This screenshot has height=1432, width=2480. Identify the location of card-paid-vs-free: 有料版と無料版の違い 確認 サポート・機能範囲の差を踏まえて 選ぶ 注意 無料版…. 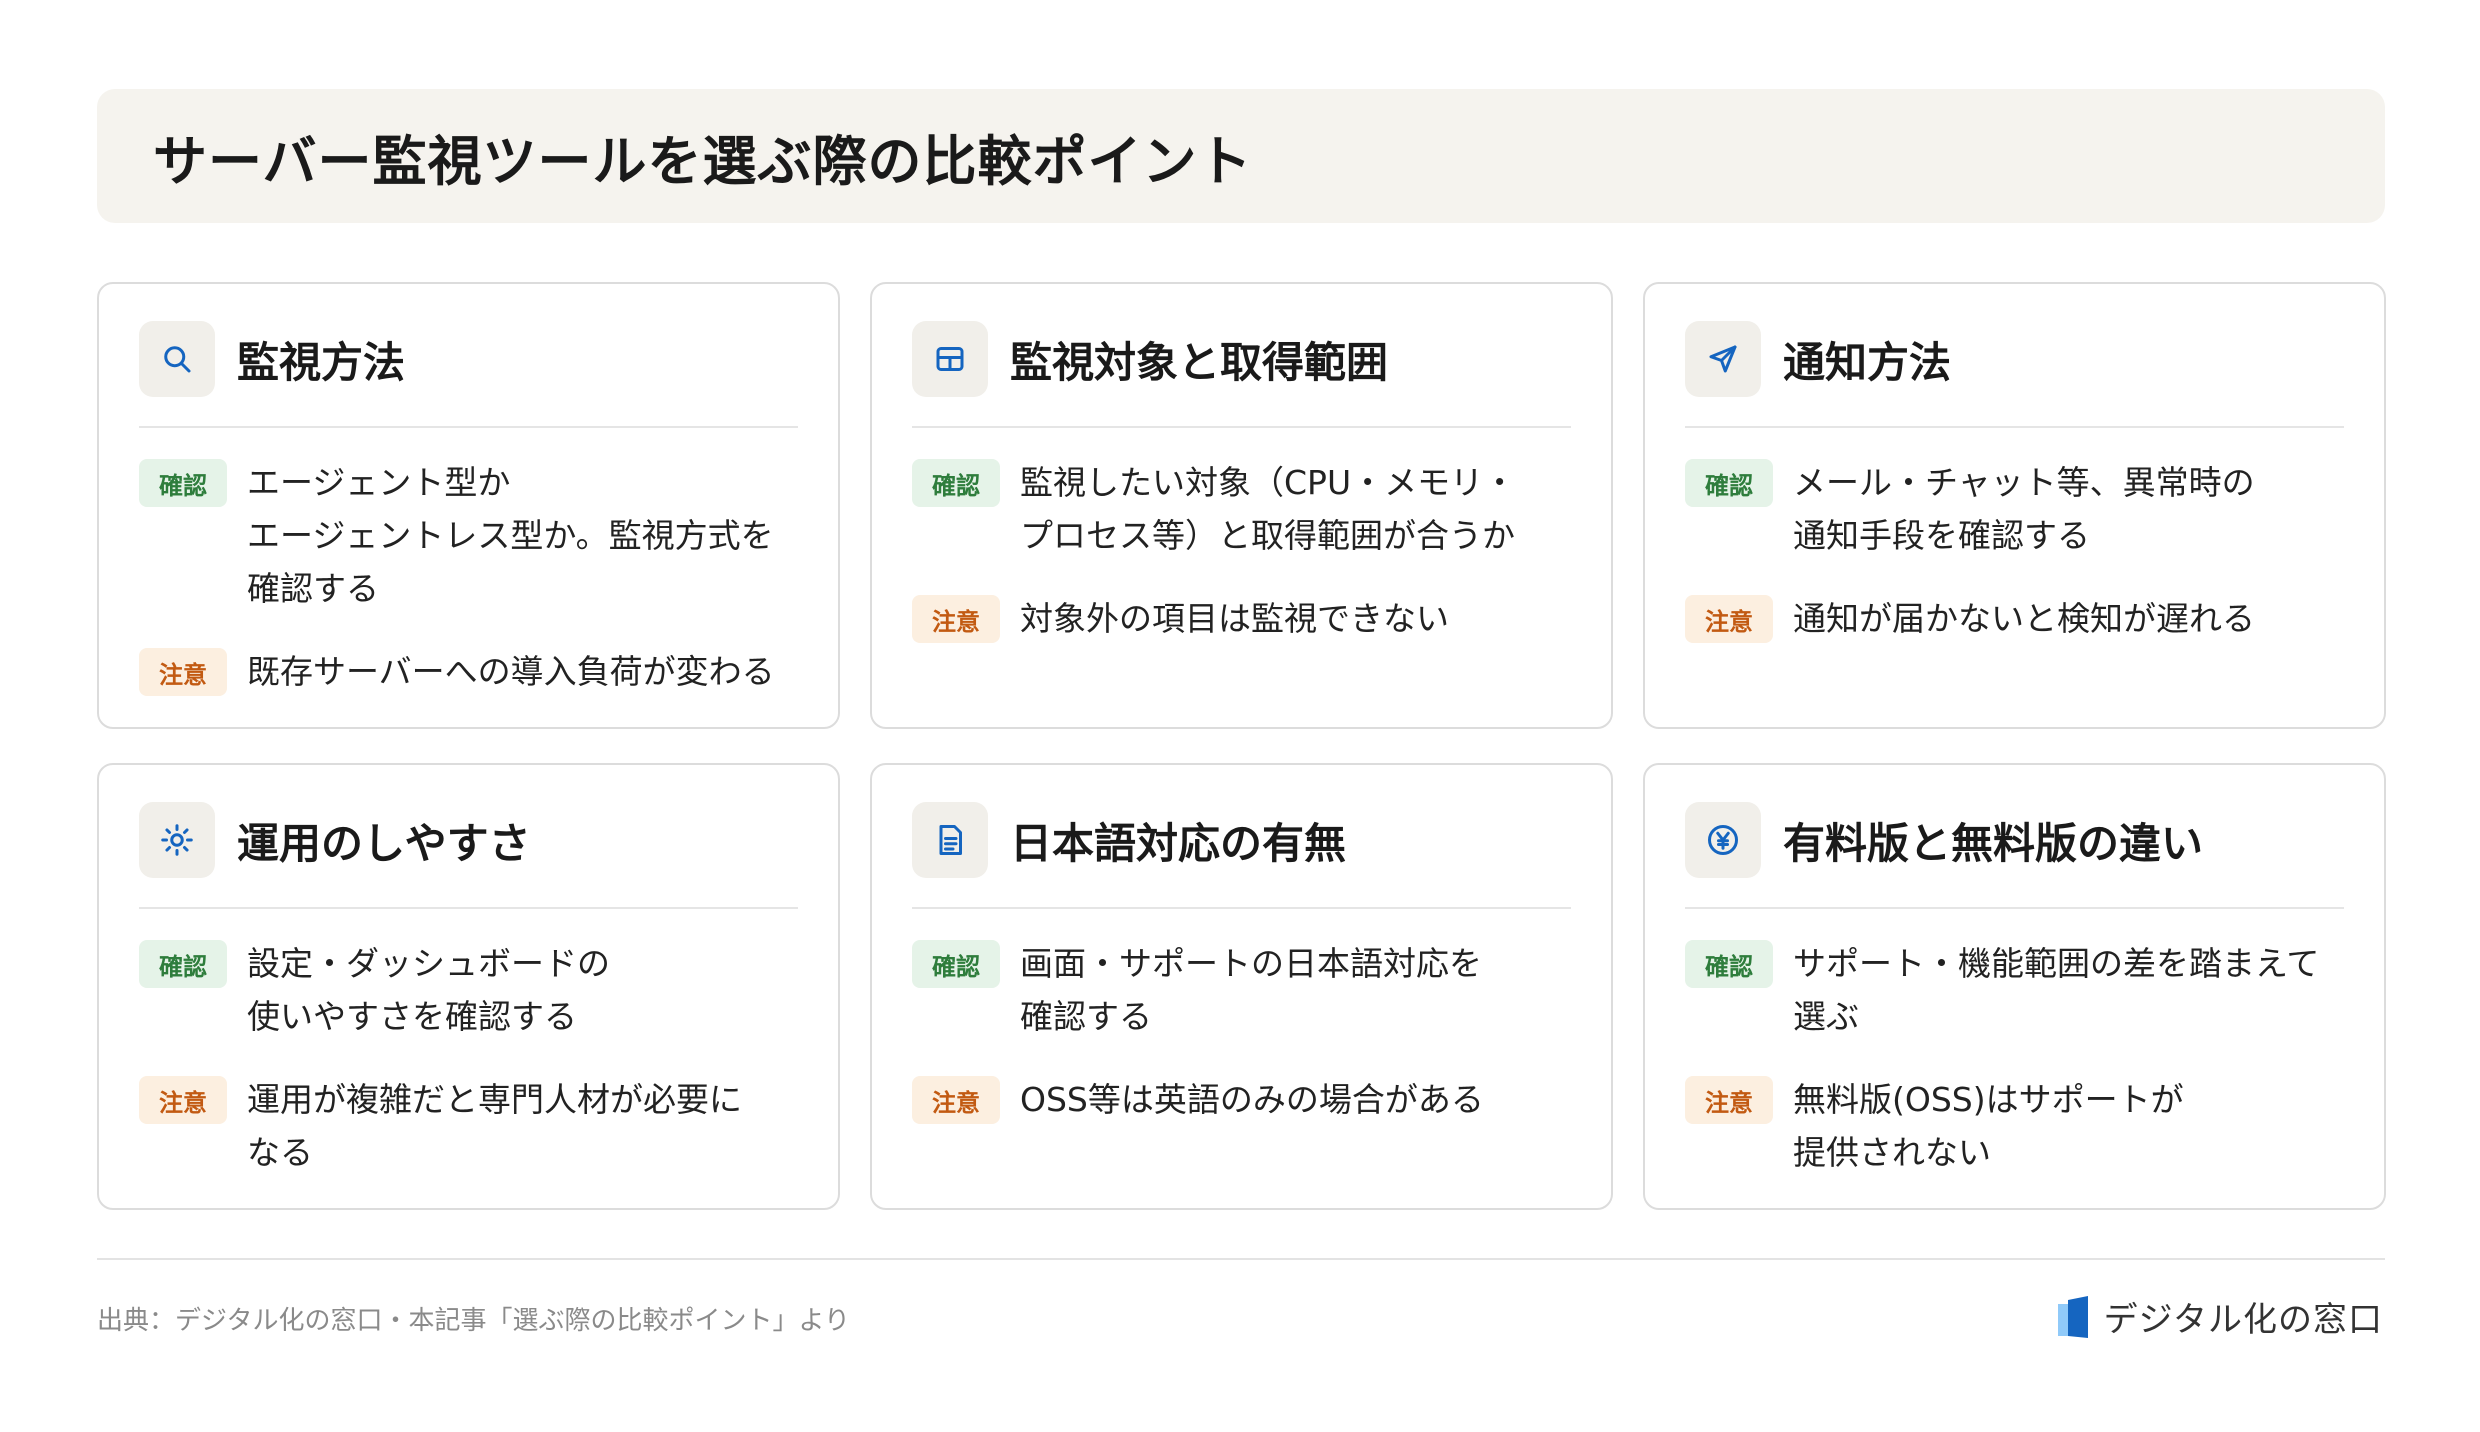
(2014, 986).